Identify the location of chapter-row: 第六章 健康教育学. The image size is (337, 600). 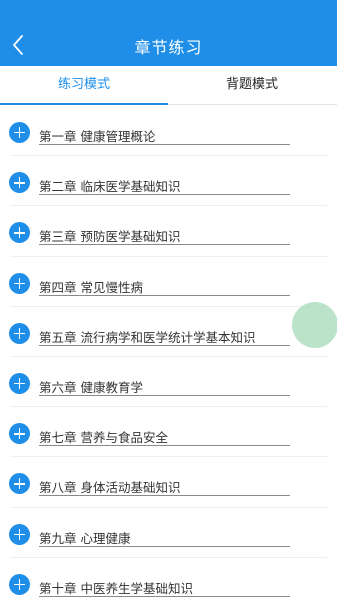
(168, 382).